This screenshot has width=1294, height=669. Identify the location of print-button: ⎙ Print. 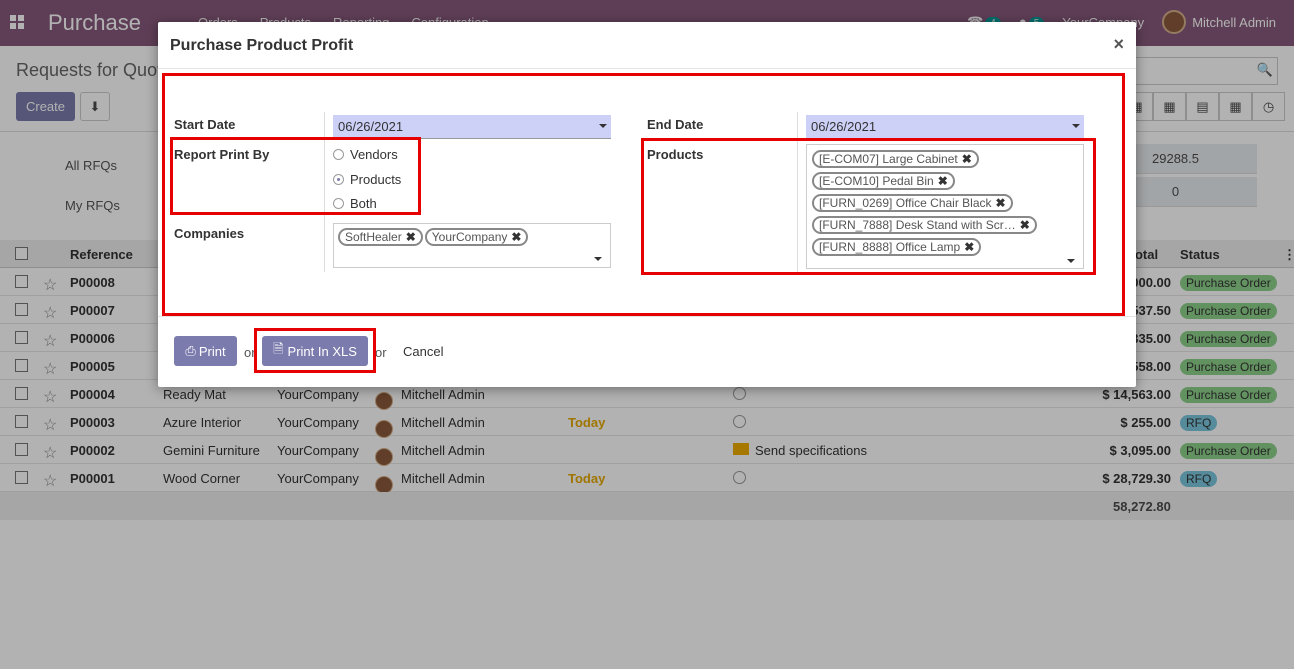
(205, 351).